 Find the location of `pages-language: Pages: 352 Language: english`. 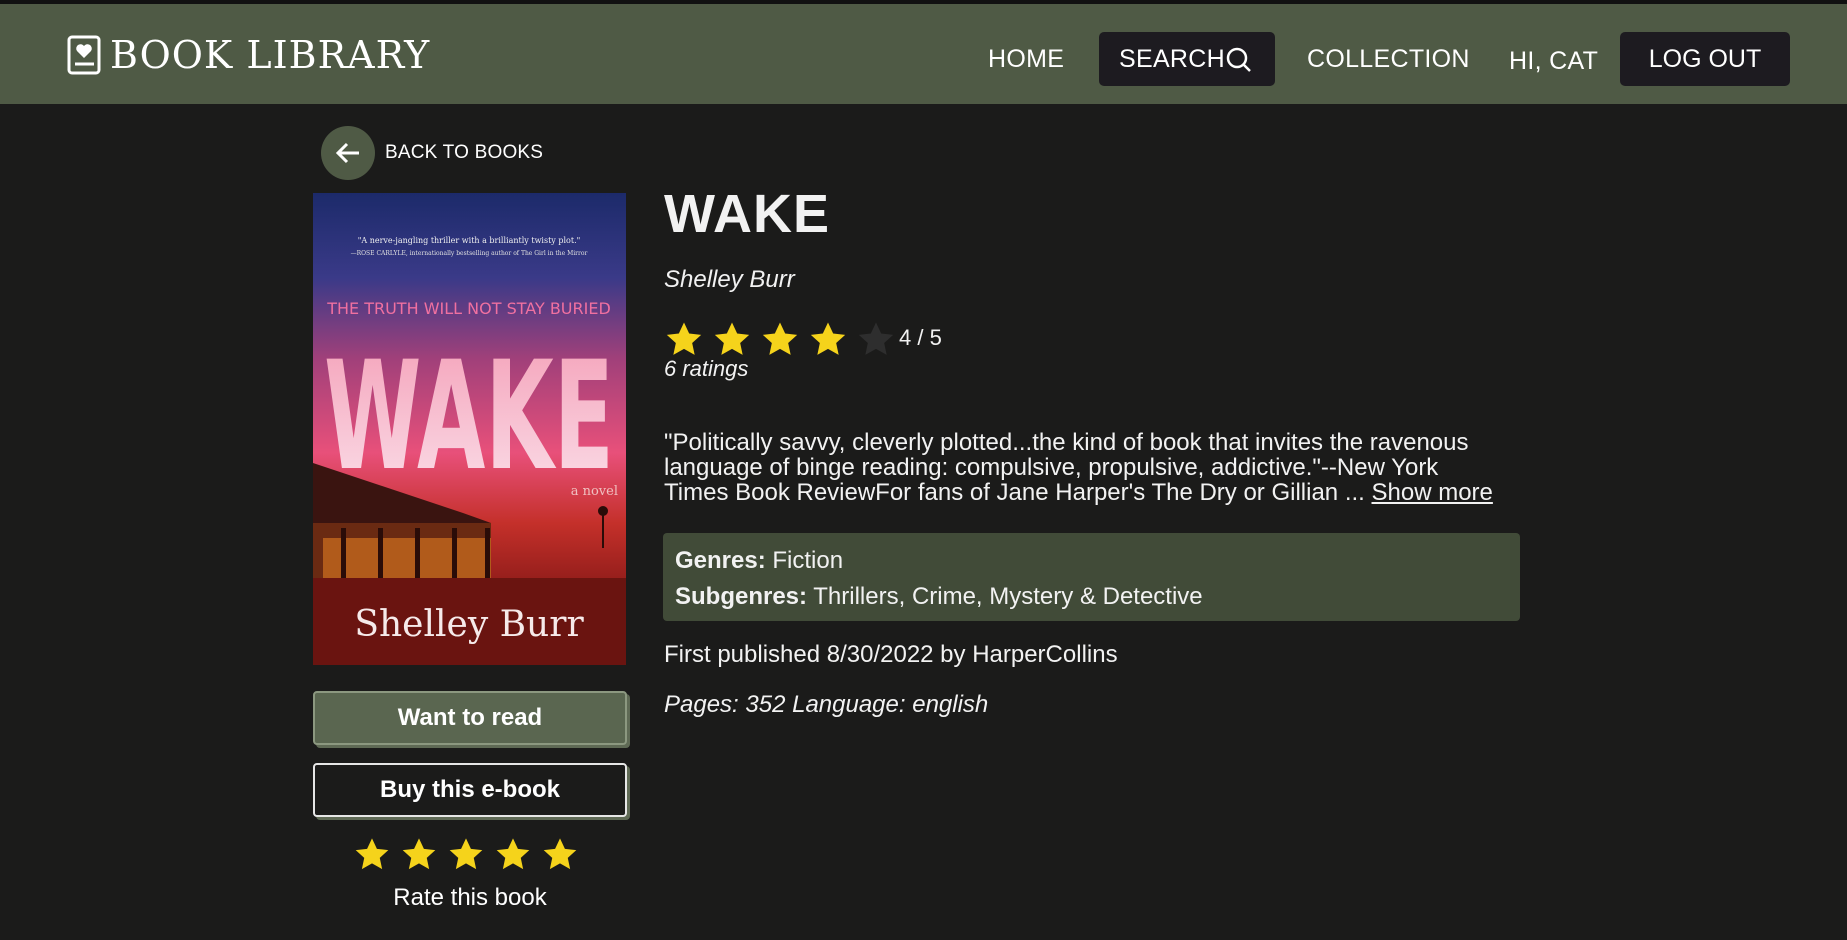

pages-language: Pages: 352 Language: english is located at coordinates (826, 704).